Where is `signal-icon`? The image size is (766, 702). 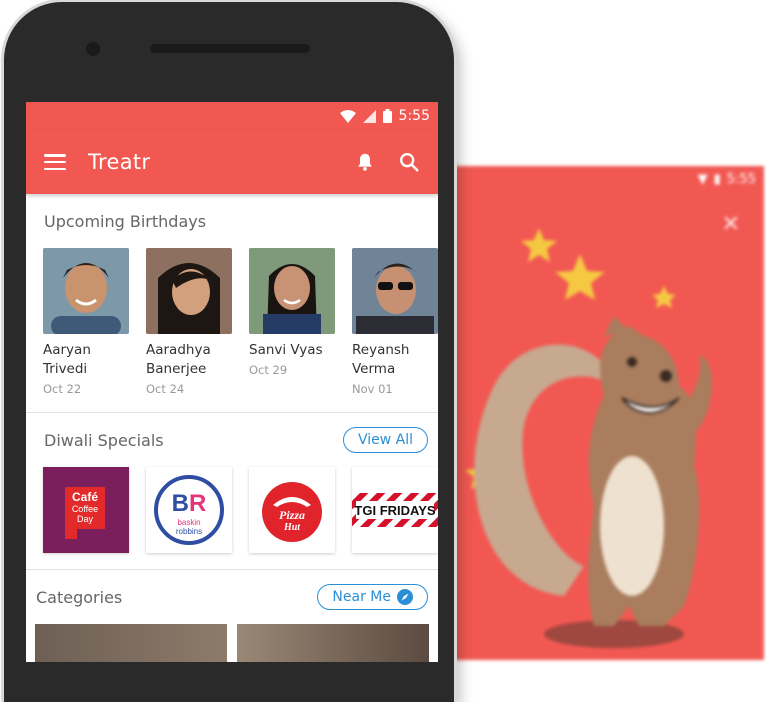
signal-icon is located at coordinates (369, 116).